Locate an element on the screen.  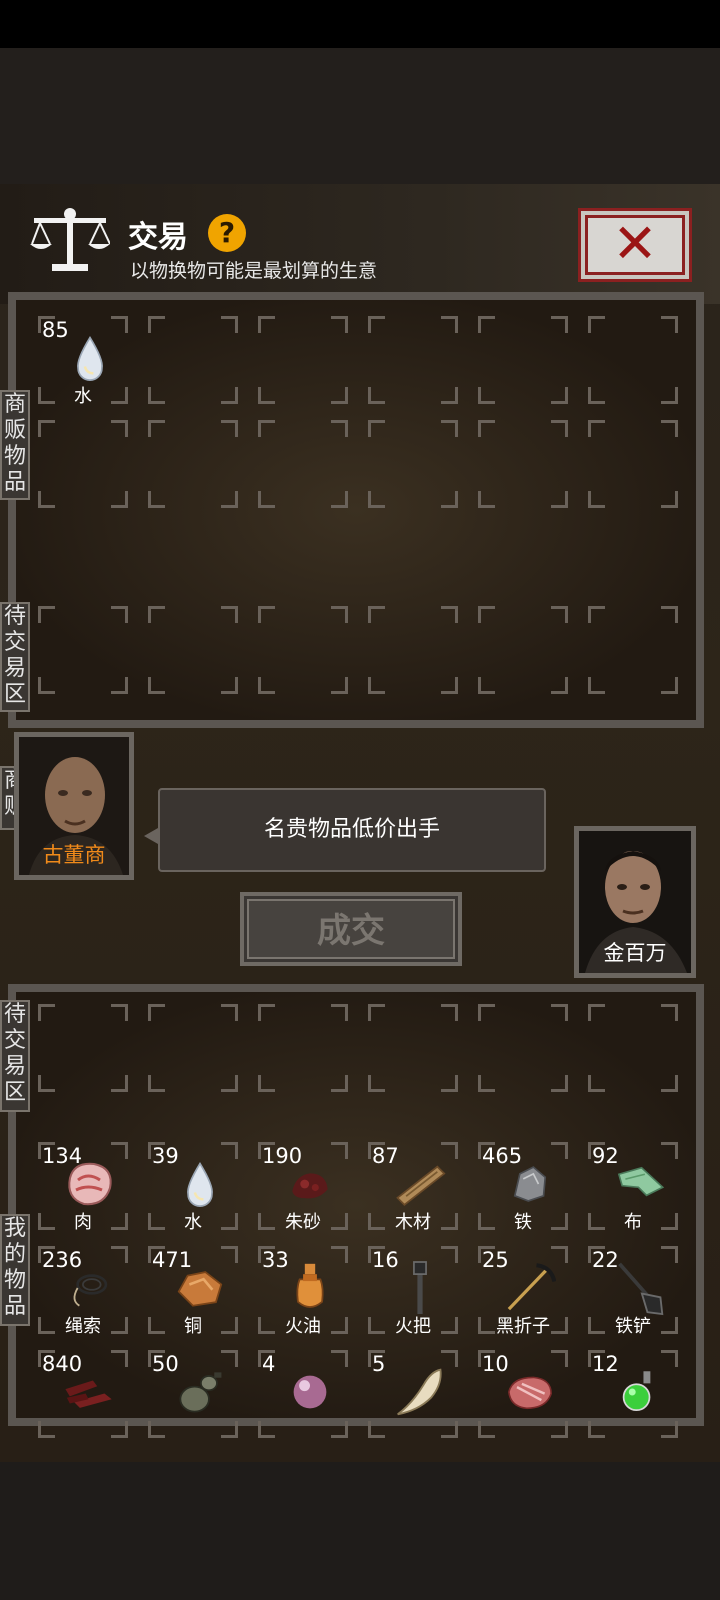
item-name: 朱砂 is located at coordinates (303, 1222).